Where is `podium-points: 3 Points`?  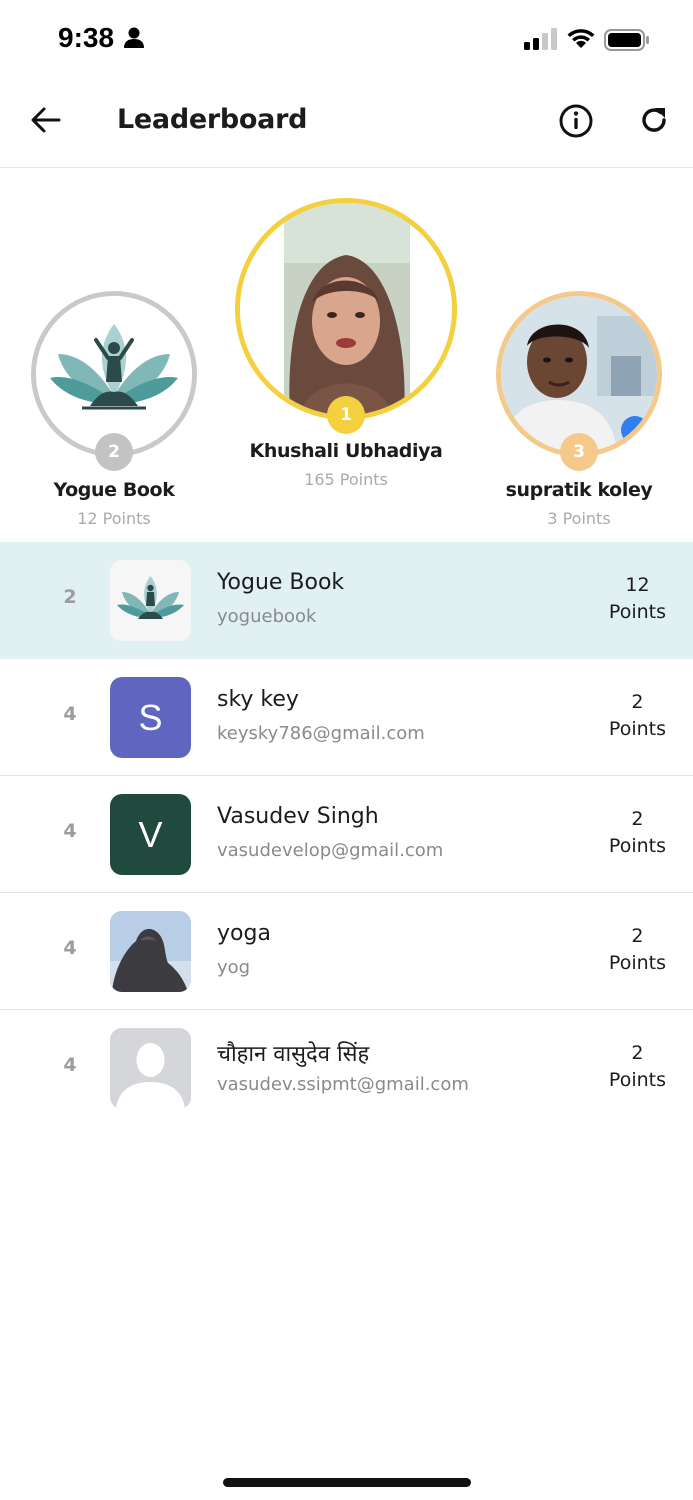
podium-points: 3 Points is located at coordinates (579, 518).